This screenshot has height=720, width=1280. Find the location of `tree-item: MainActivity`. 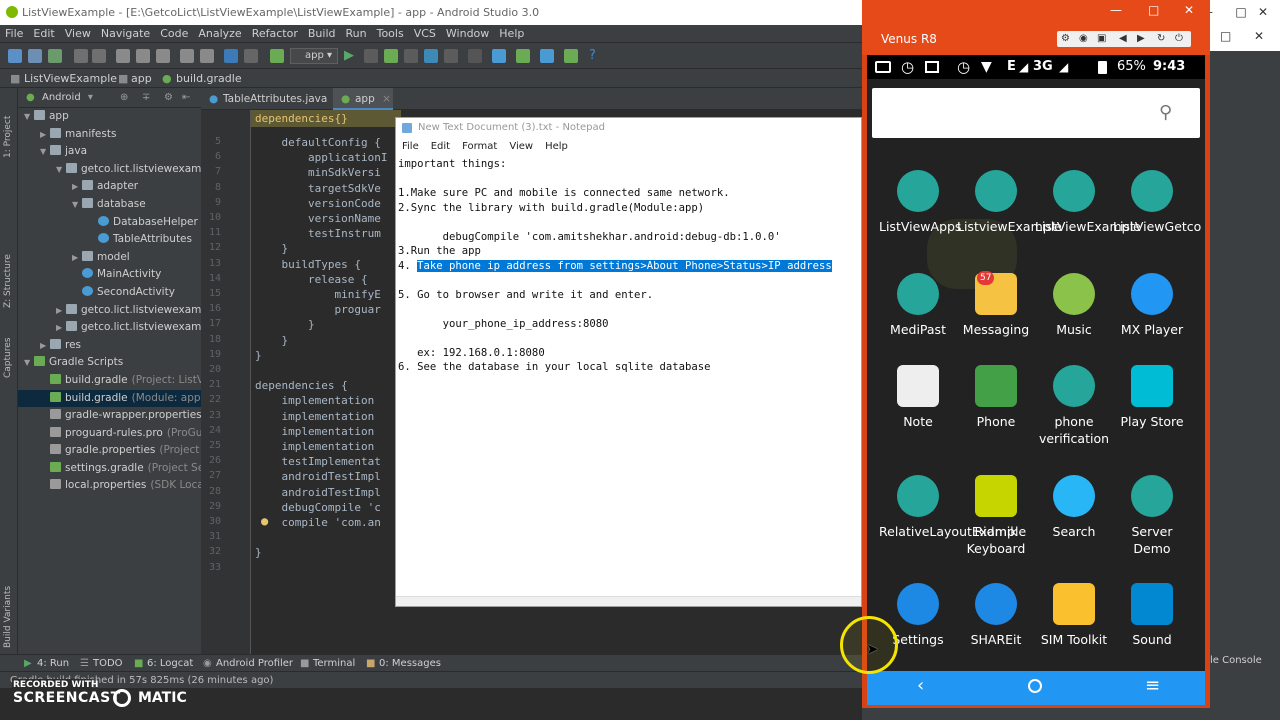

tree-item: MainActivity is located at coordinates (109, 275).